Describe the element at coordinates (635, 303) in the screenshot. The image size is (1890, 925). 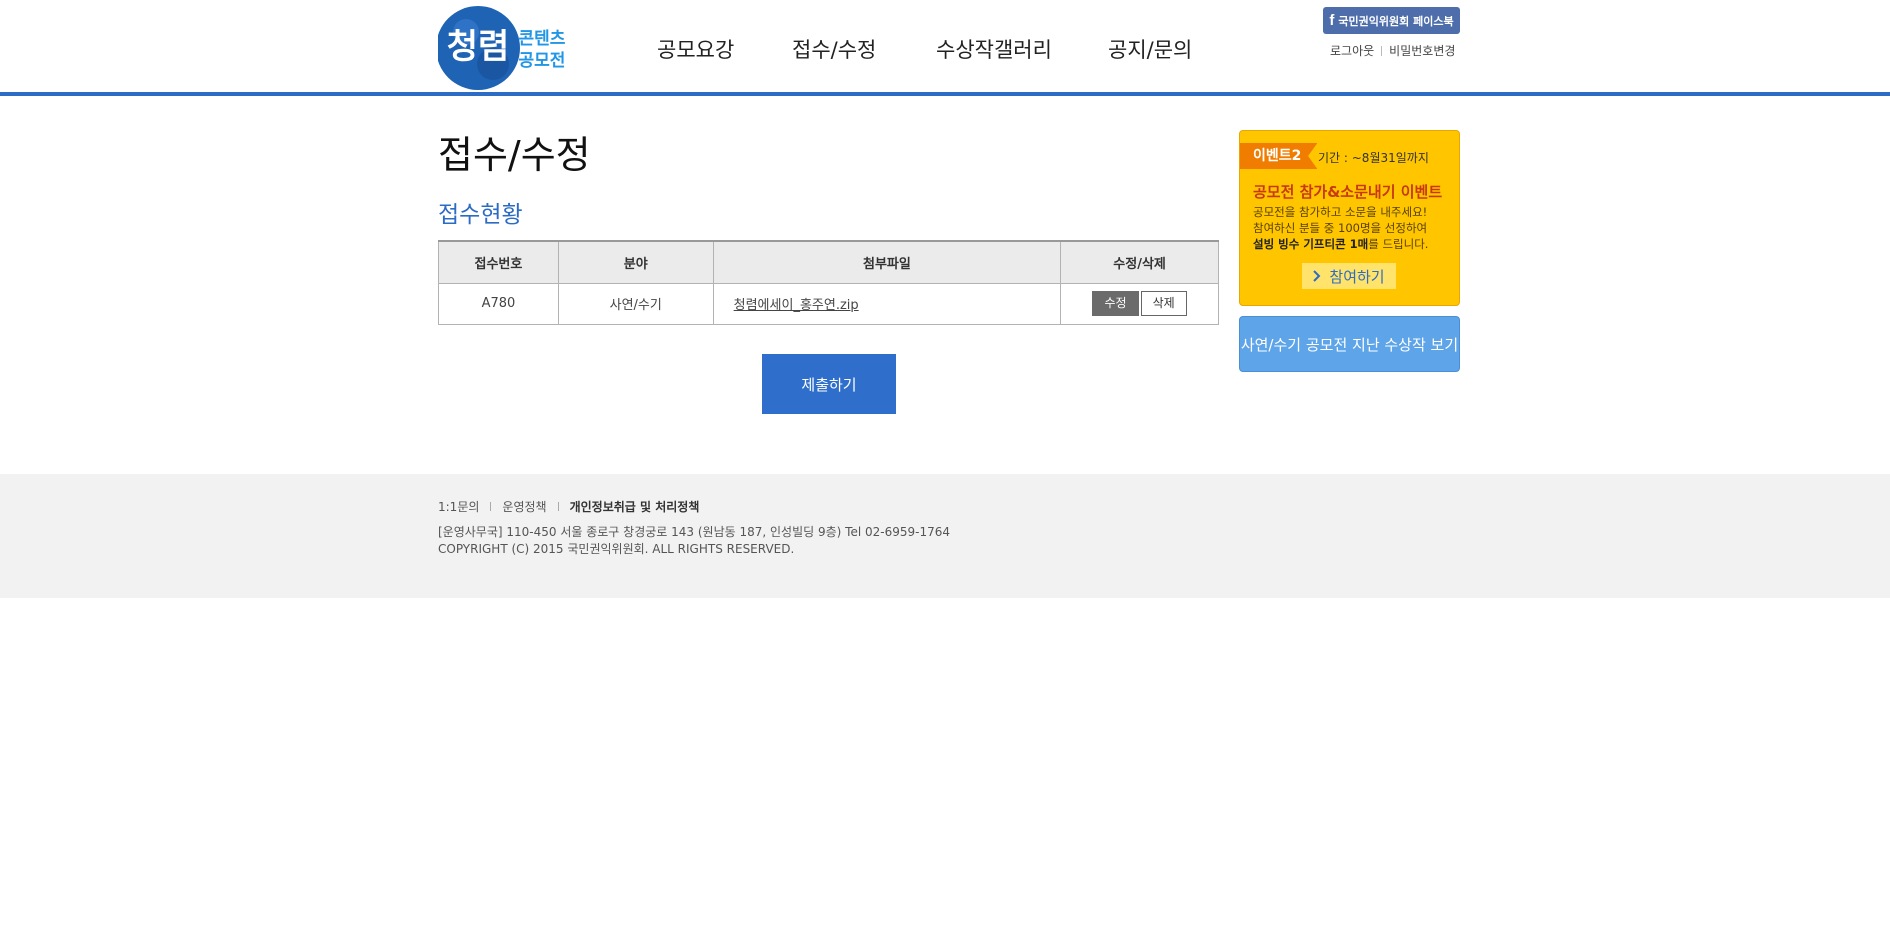
I see `cell-category: 사연/수기` at that location.